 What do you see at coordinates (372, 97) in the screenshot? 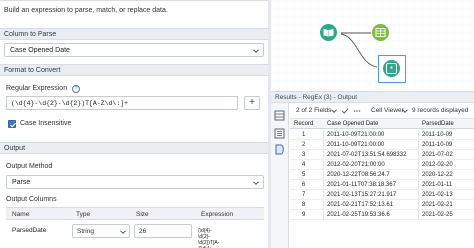
I see `results-title-bar: Results - RegEx (3) - Output` at bounding box center [372, 97].